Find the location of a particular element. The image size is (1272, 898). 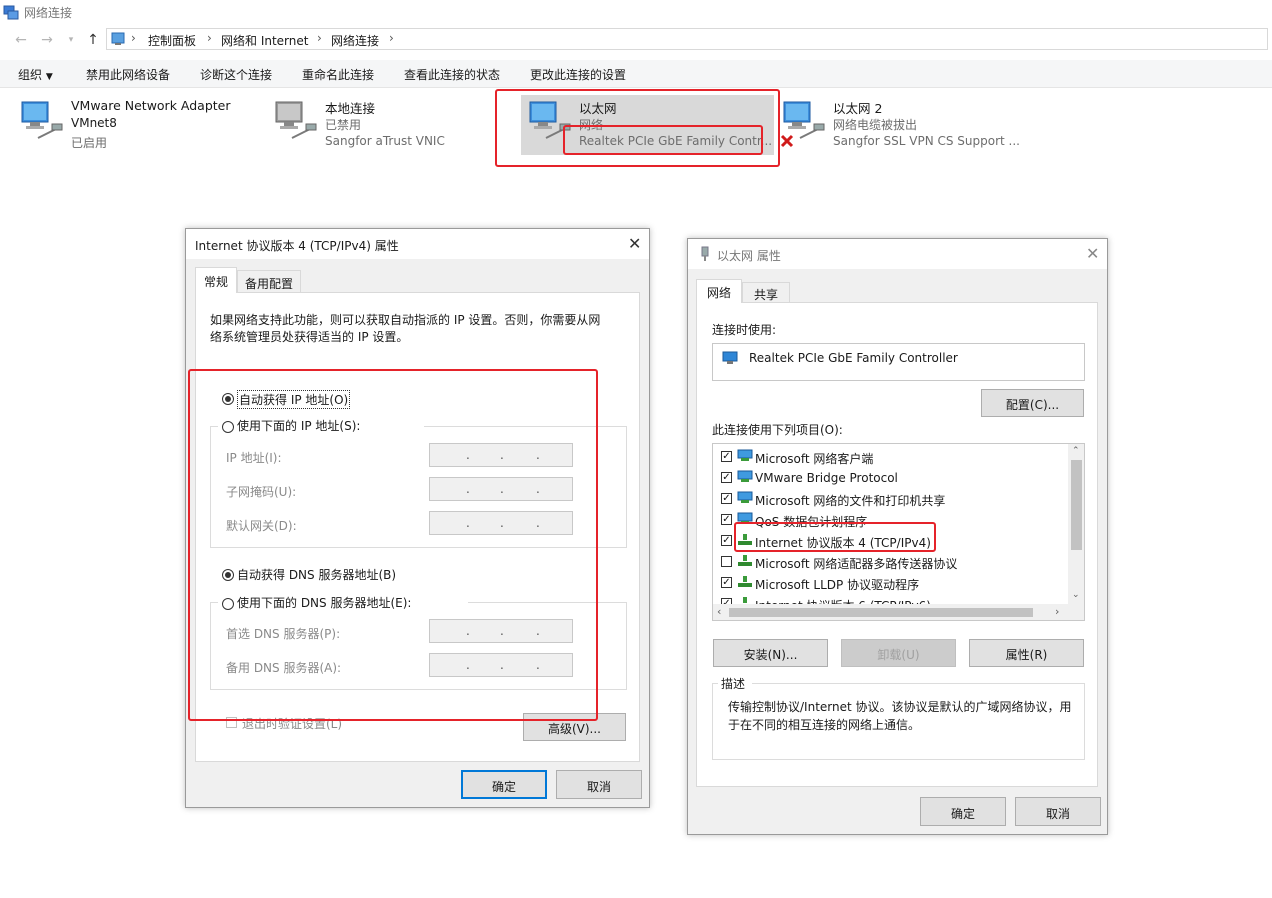

item-label: Microsoft 网络的文件和打印机共享 is located at coordinates (850, 501).